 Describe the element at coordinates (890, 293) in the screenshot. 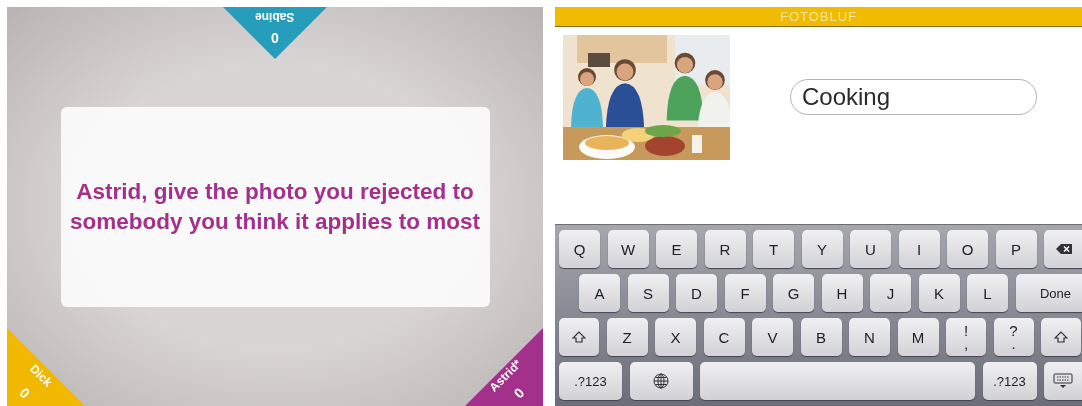

I see `key: J` at that location.